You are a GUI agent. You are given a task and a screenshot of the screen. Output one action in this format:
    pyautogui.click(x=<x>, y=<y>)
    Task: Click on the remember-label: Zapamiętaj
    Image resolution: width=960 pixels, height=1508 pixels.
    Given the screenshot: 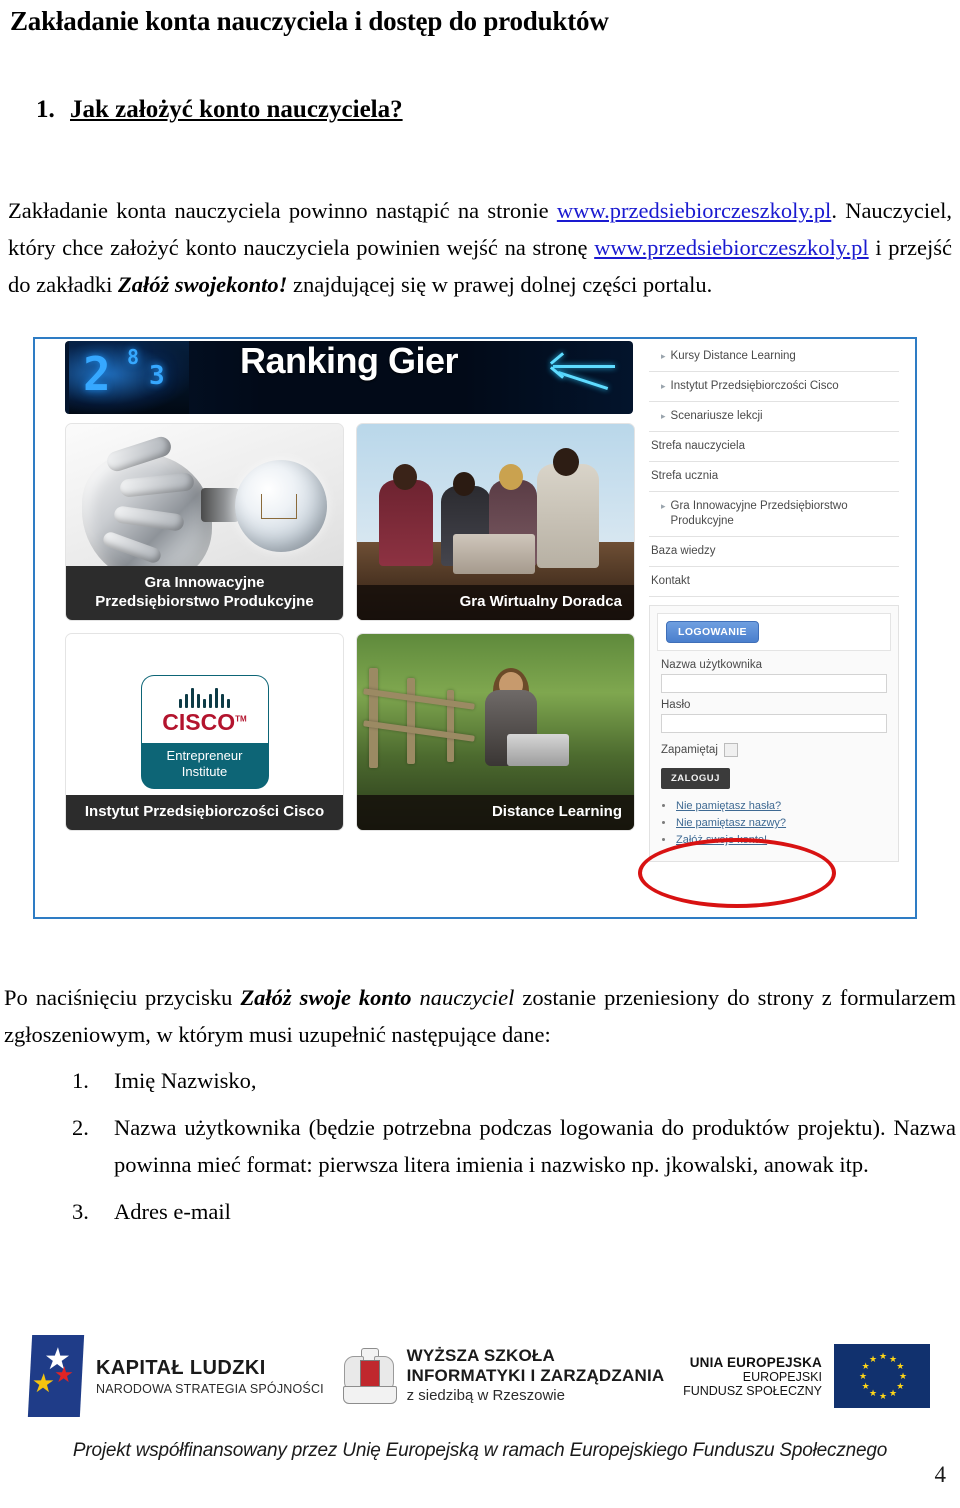 What is the action you would take?
    pyautogui.click(x=689, y=750)
    